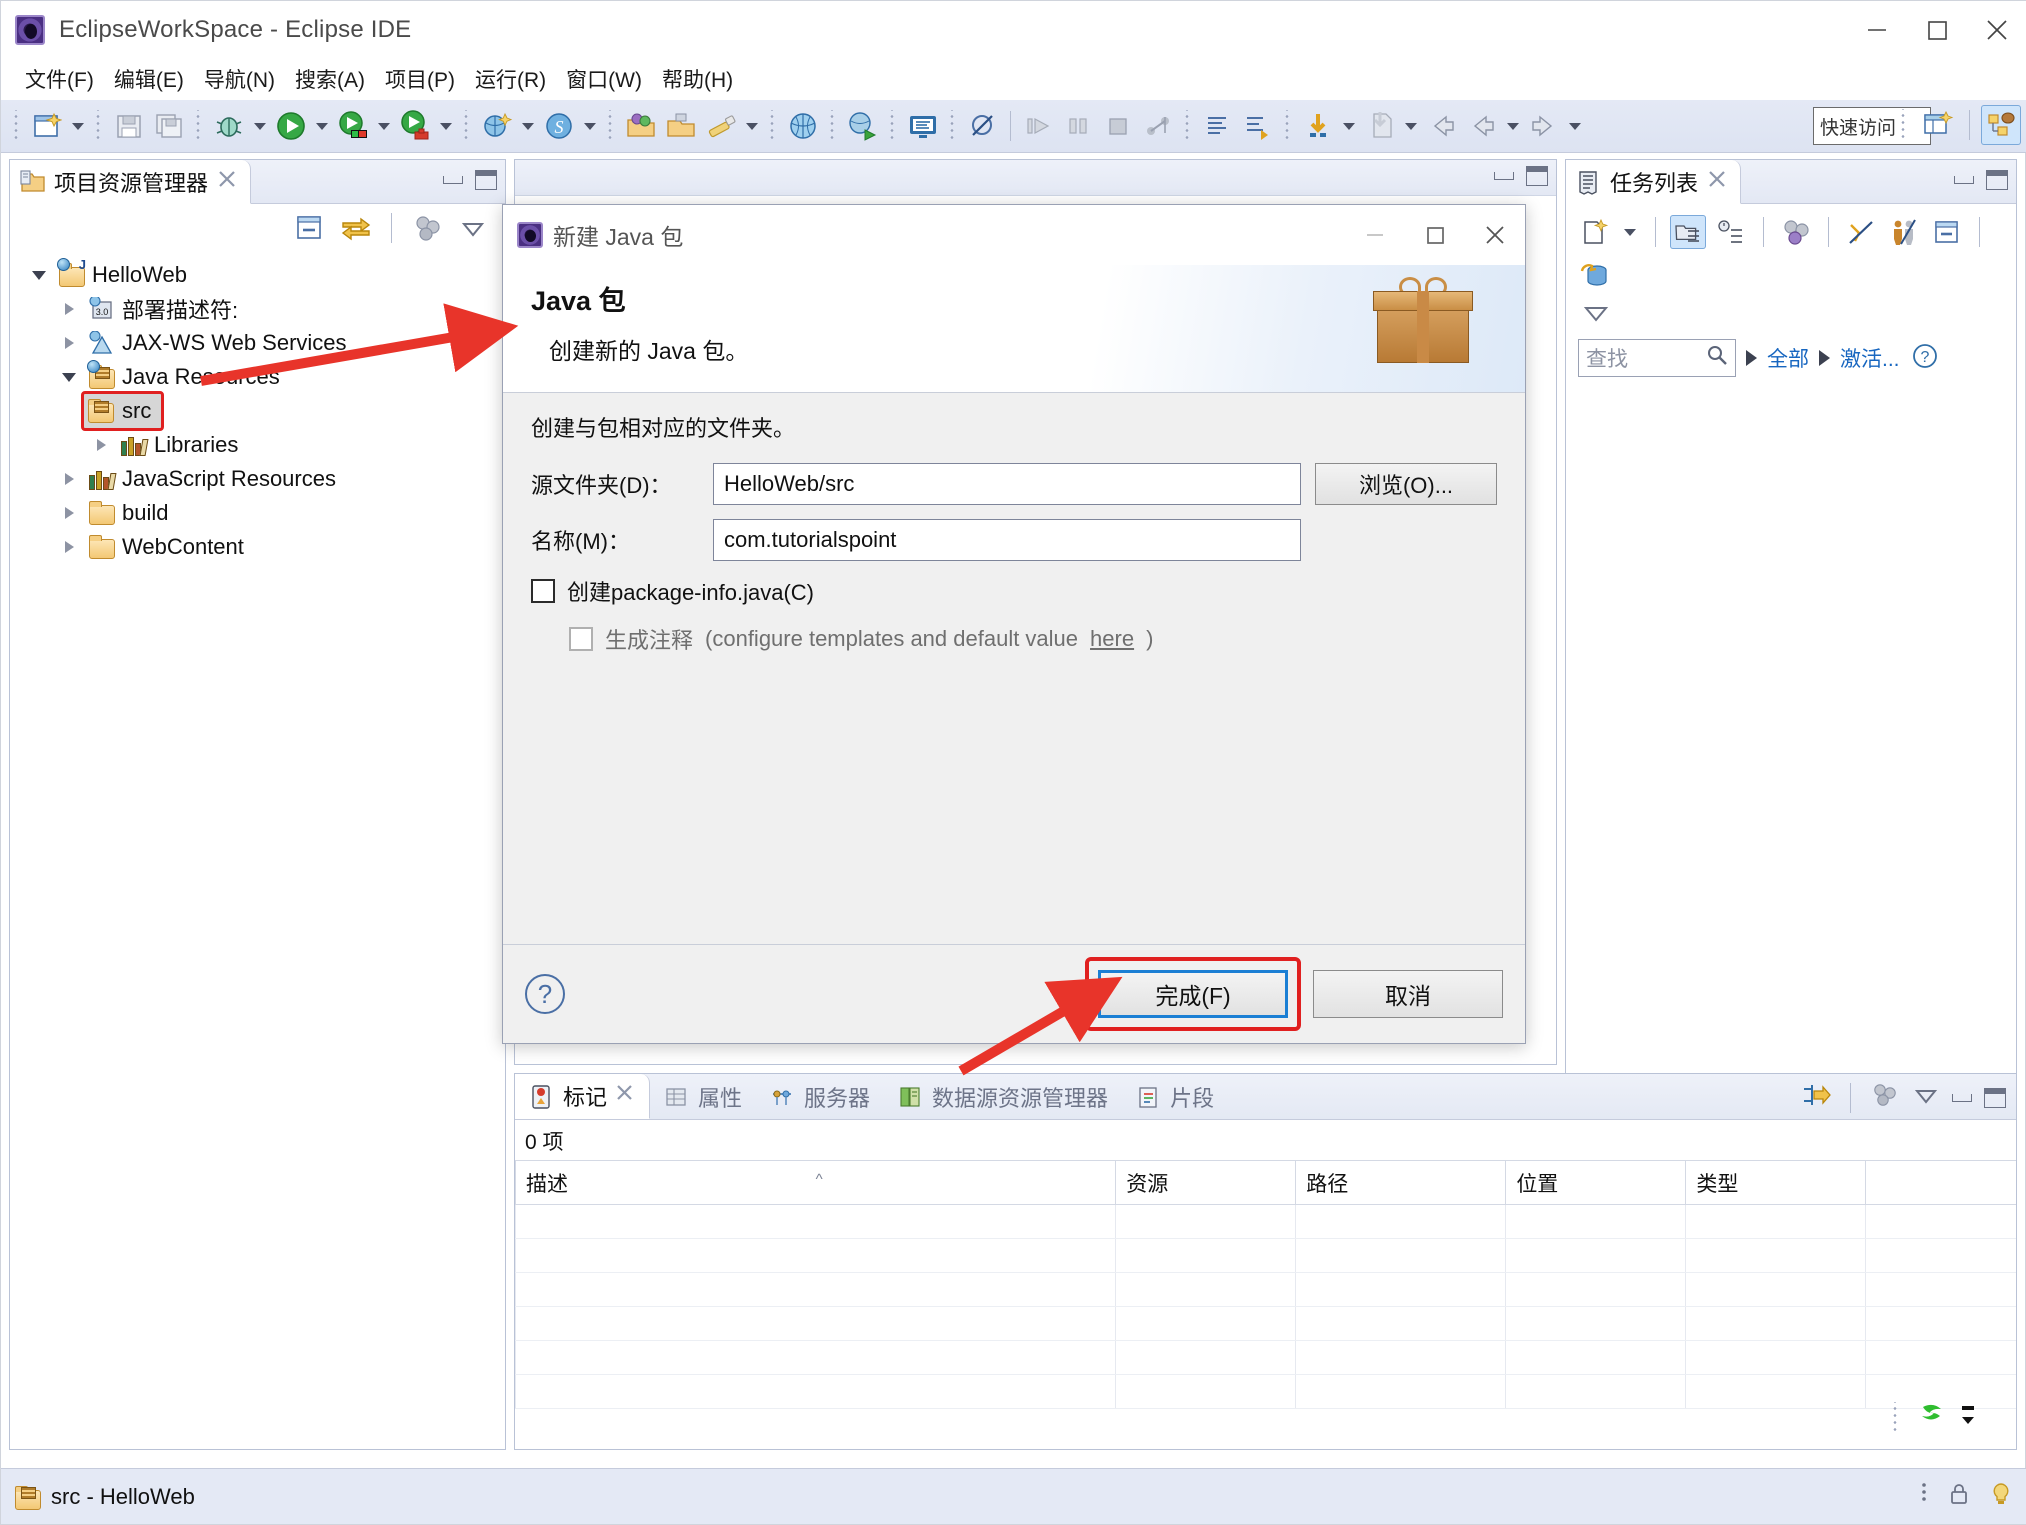 The image size is (2026, 1525). I want to click on back-icon, so click(1442, 126).